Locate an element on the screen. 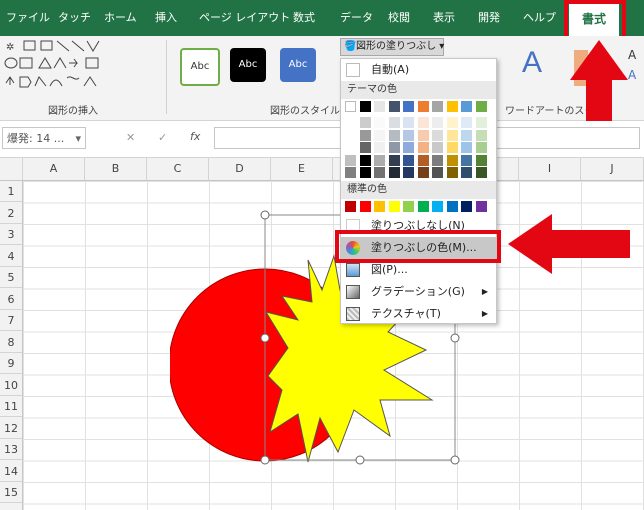 Image resolution: width=644 pixels, height=510 pixels. row-header: 10 is located at coordinates (11, 385).